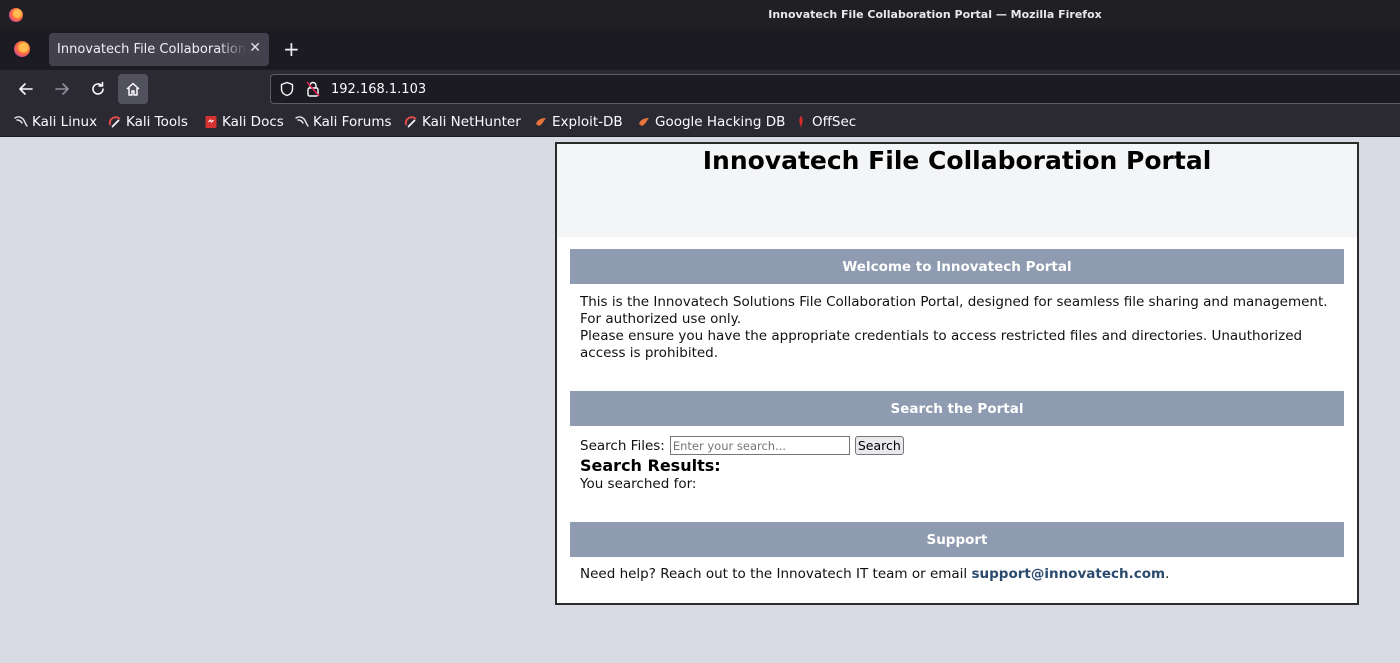 The height and width of the screenshot is (663, 1400). I want to click on reload-icon, so click(98, 88).